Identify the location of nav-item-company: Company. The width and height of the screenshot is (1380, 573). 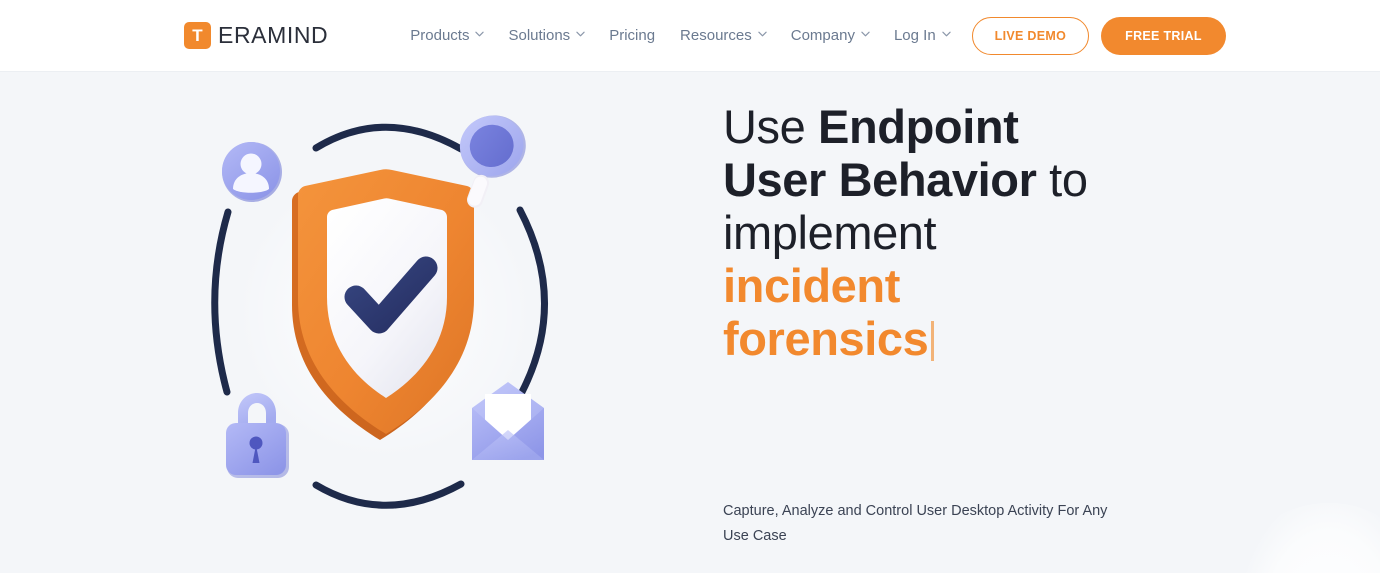
(830, 35).